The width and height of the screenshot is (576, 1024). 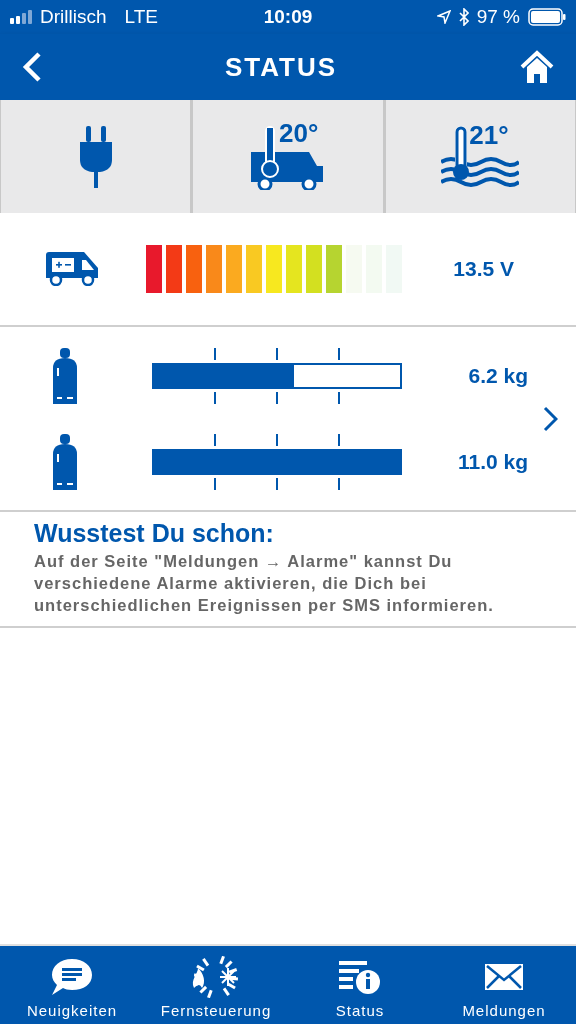 I want to click on bluetooth-icon, so click(x=463, y=17).